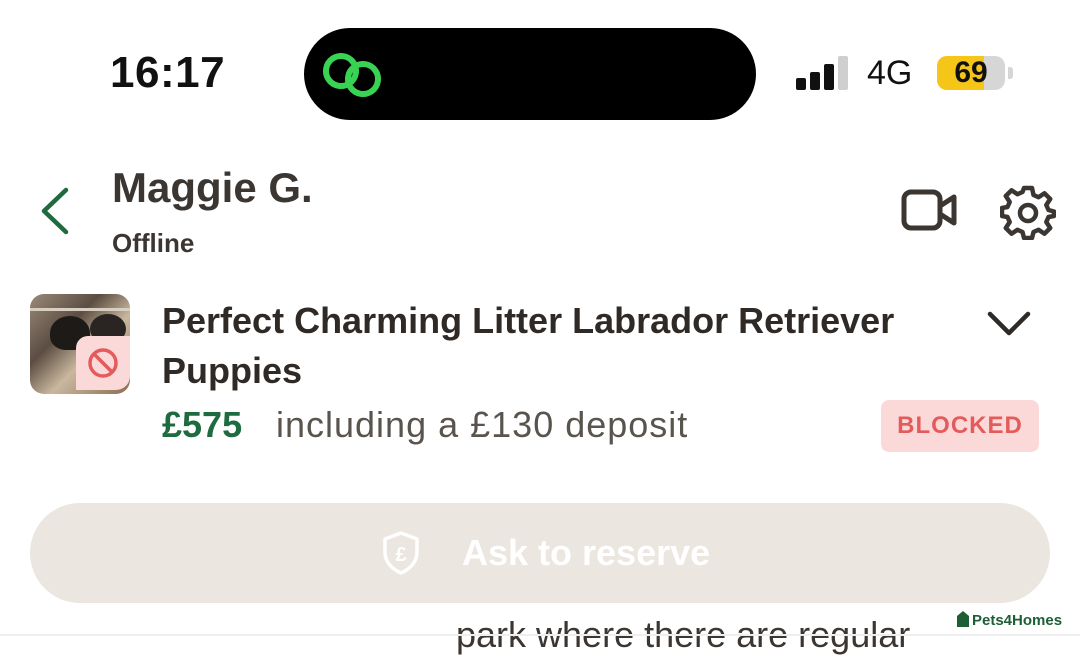  Describe the element at coordinates (929, 210) in the screenshot. I see `video-camera-icon` at that location.